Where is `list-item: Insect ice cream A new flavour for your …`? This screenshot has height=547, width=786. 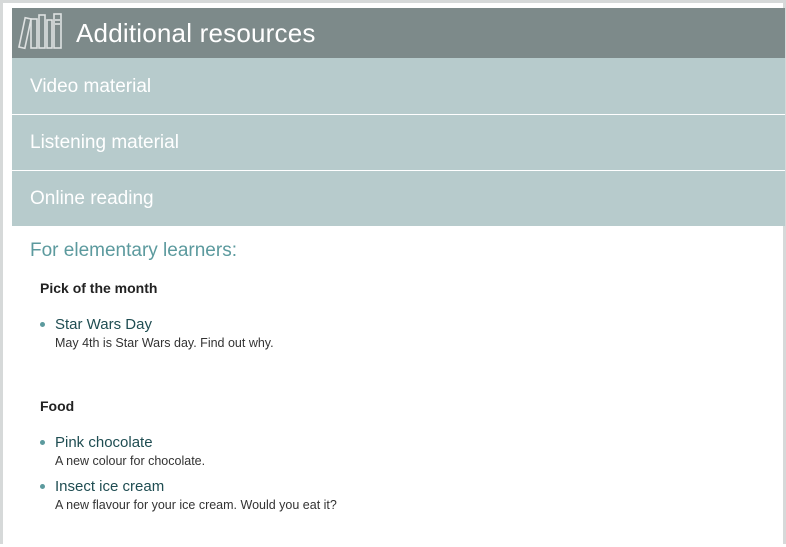
list-item: Insect ice cream A new flavour for your … is located at coordinates (412, 495).